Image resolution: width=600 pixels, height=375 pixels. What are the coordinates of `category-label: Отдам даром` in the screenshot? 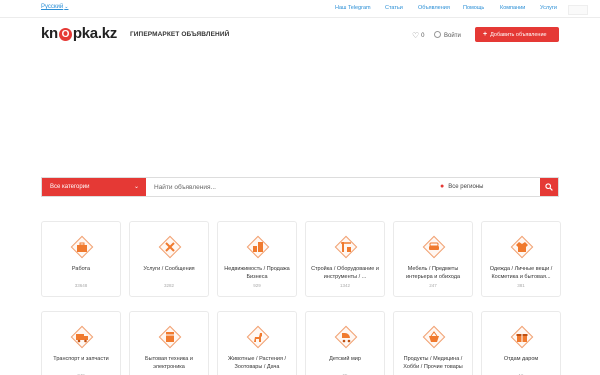 It's located at (521, 359).